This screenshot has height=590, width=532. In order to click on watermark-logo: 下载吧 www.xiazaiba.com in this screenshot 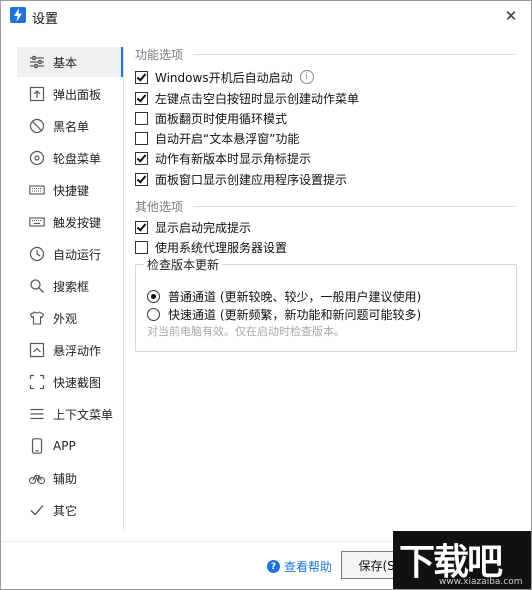, I will do `click(462, 560)`.